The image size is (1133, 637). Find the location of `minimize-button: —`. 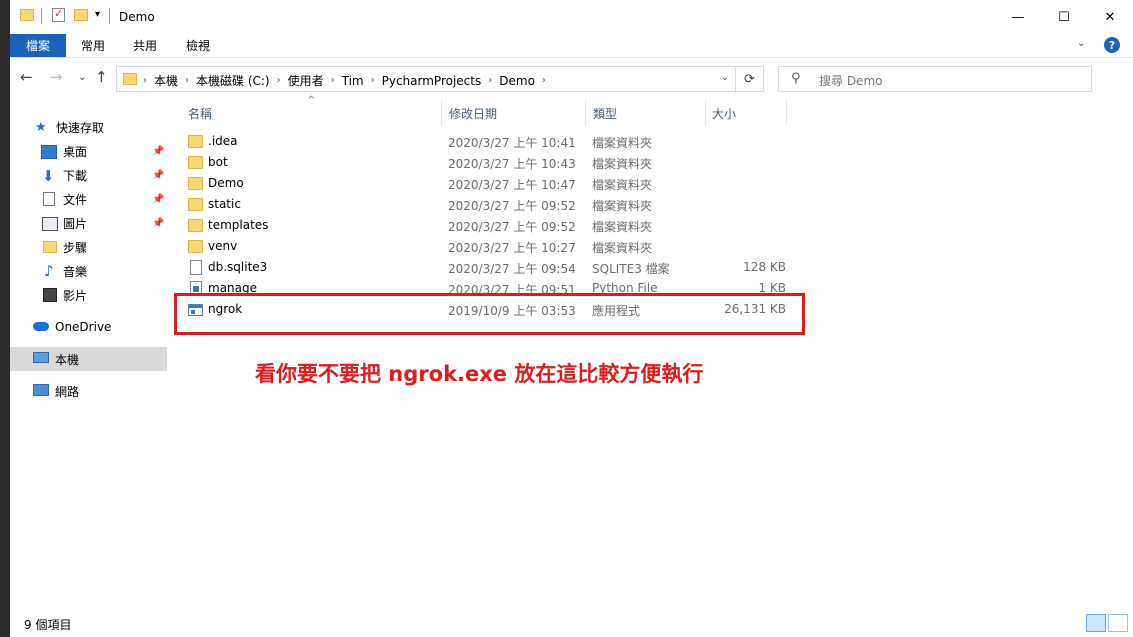

minimize-button: — is located at coordinates (1018, 17).